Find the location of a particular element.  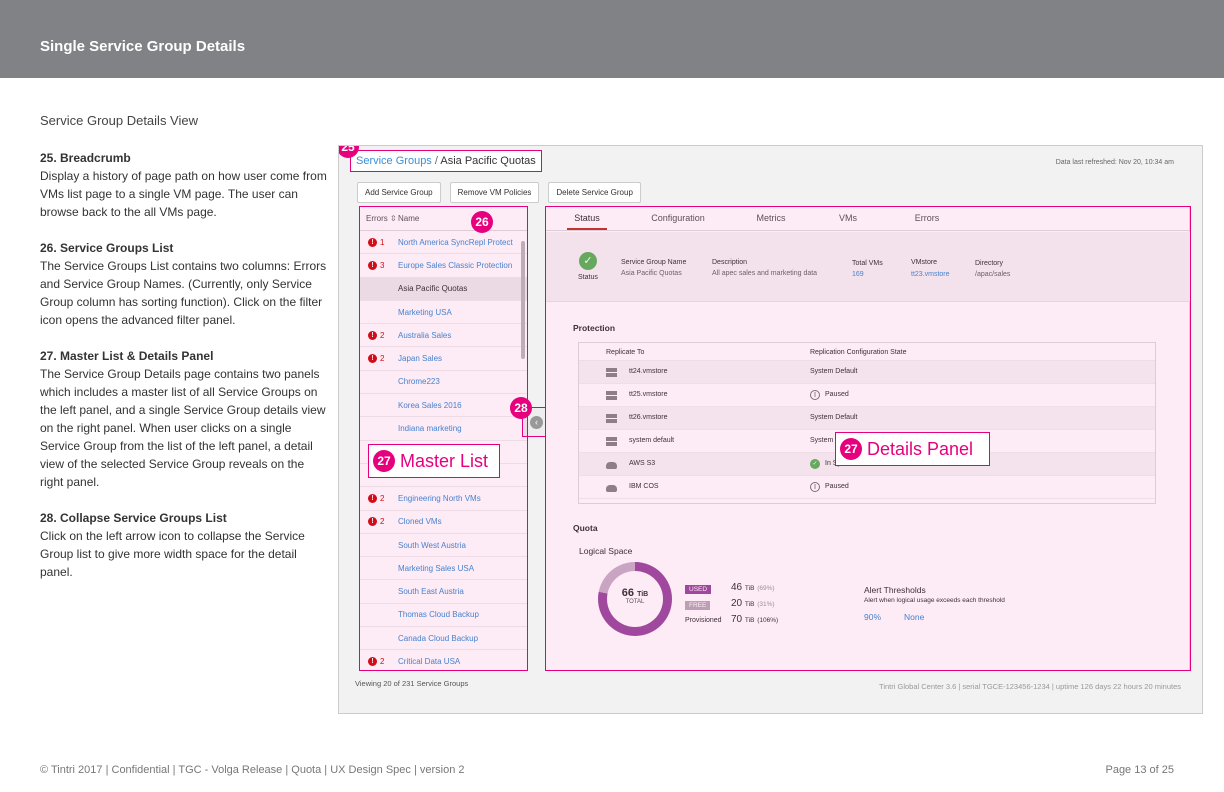

list-item: Chrome223 is located at coordinates (443, 383).